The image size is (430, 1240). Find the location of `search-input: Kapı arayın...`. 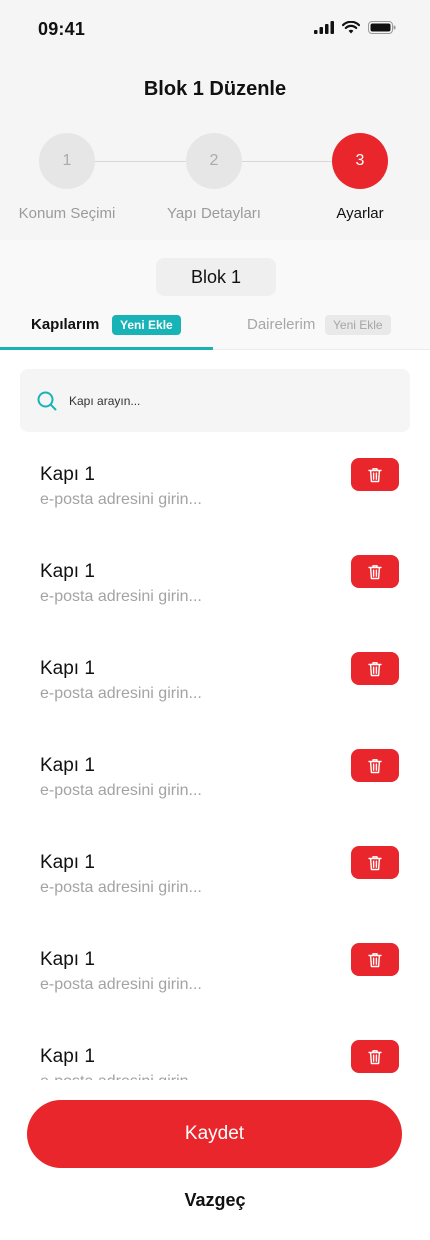

search-input: Kapı arayın... is located at coordinates (215, 400).